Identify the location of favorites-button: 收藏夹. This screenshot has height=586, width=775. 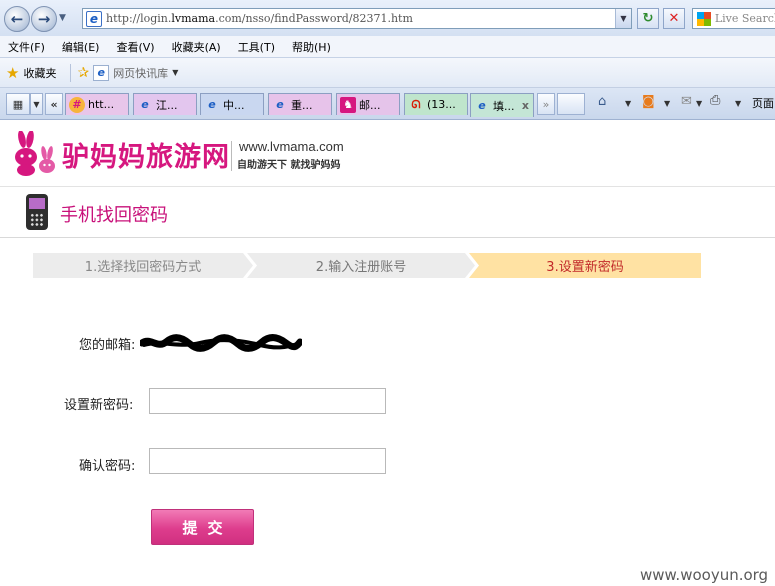
(39, 73).